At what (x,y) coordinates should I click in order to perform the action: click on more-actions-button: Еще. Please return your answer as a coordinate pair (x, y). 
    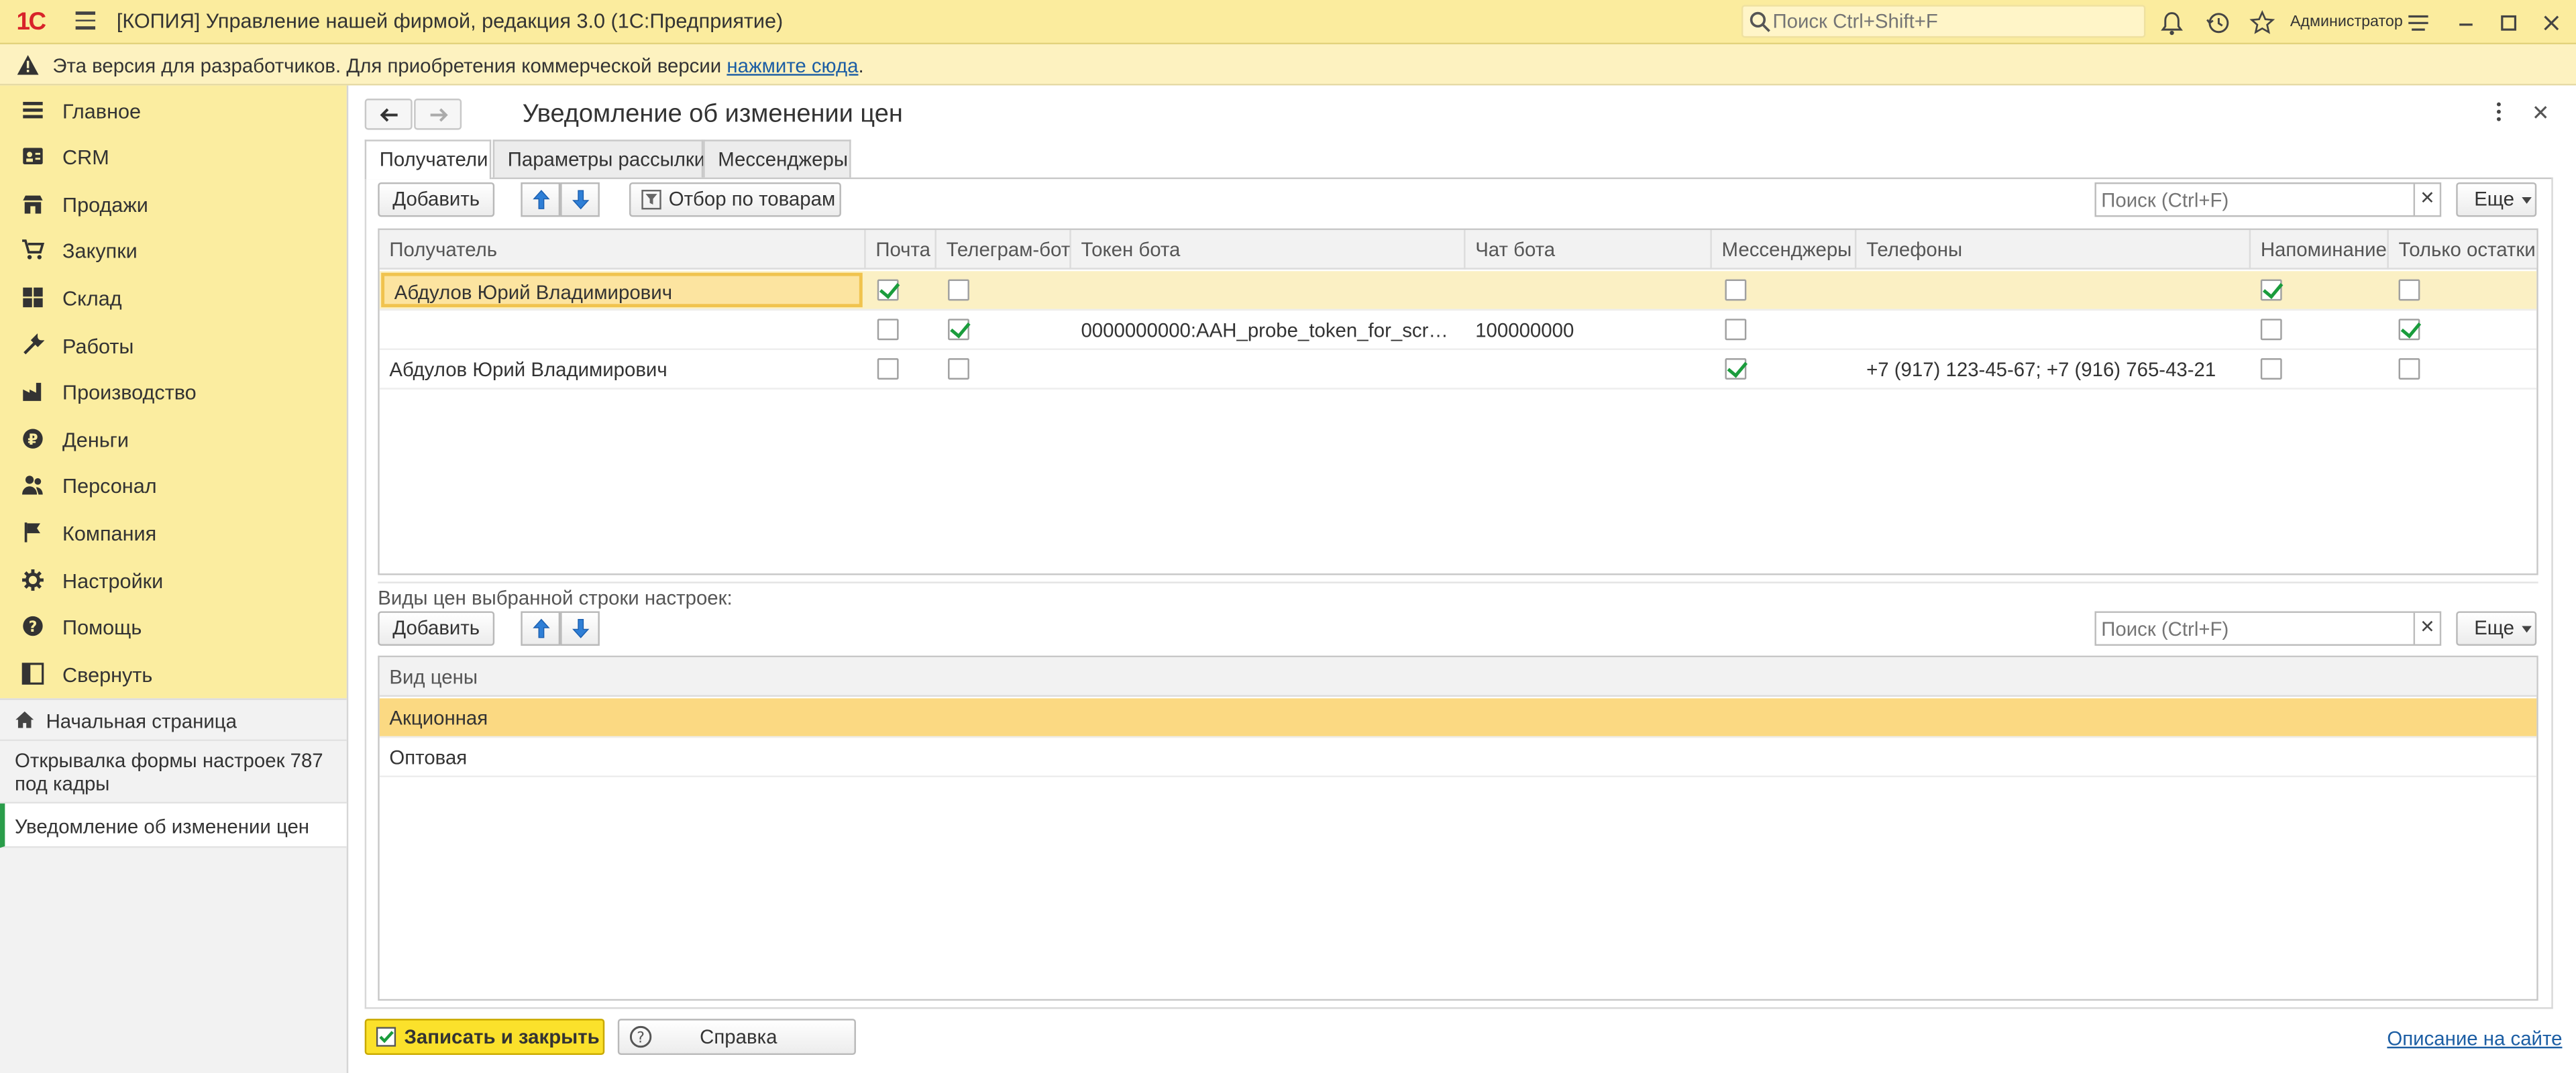
    Looking at the image, I should click on (2496, 199).